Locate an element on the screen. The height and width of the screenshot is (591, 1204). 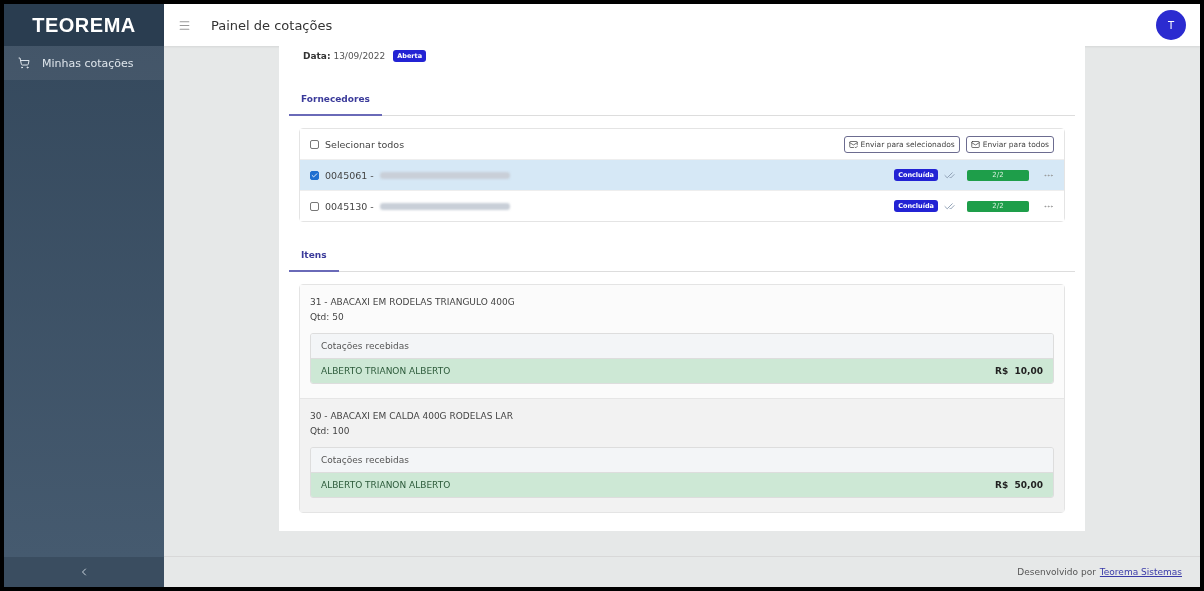
sidebar-item: Minhas cotações is located at coordinates (84, 63).